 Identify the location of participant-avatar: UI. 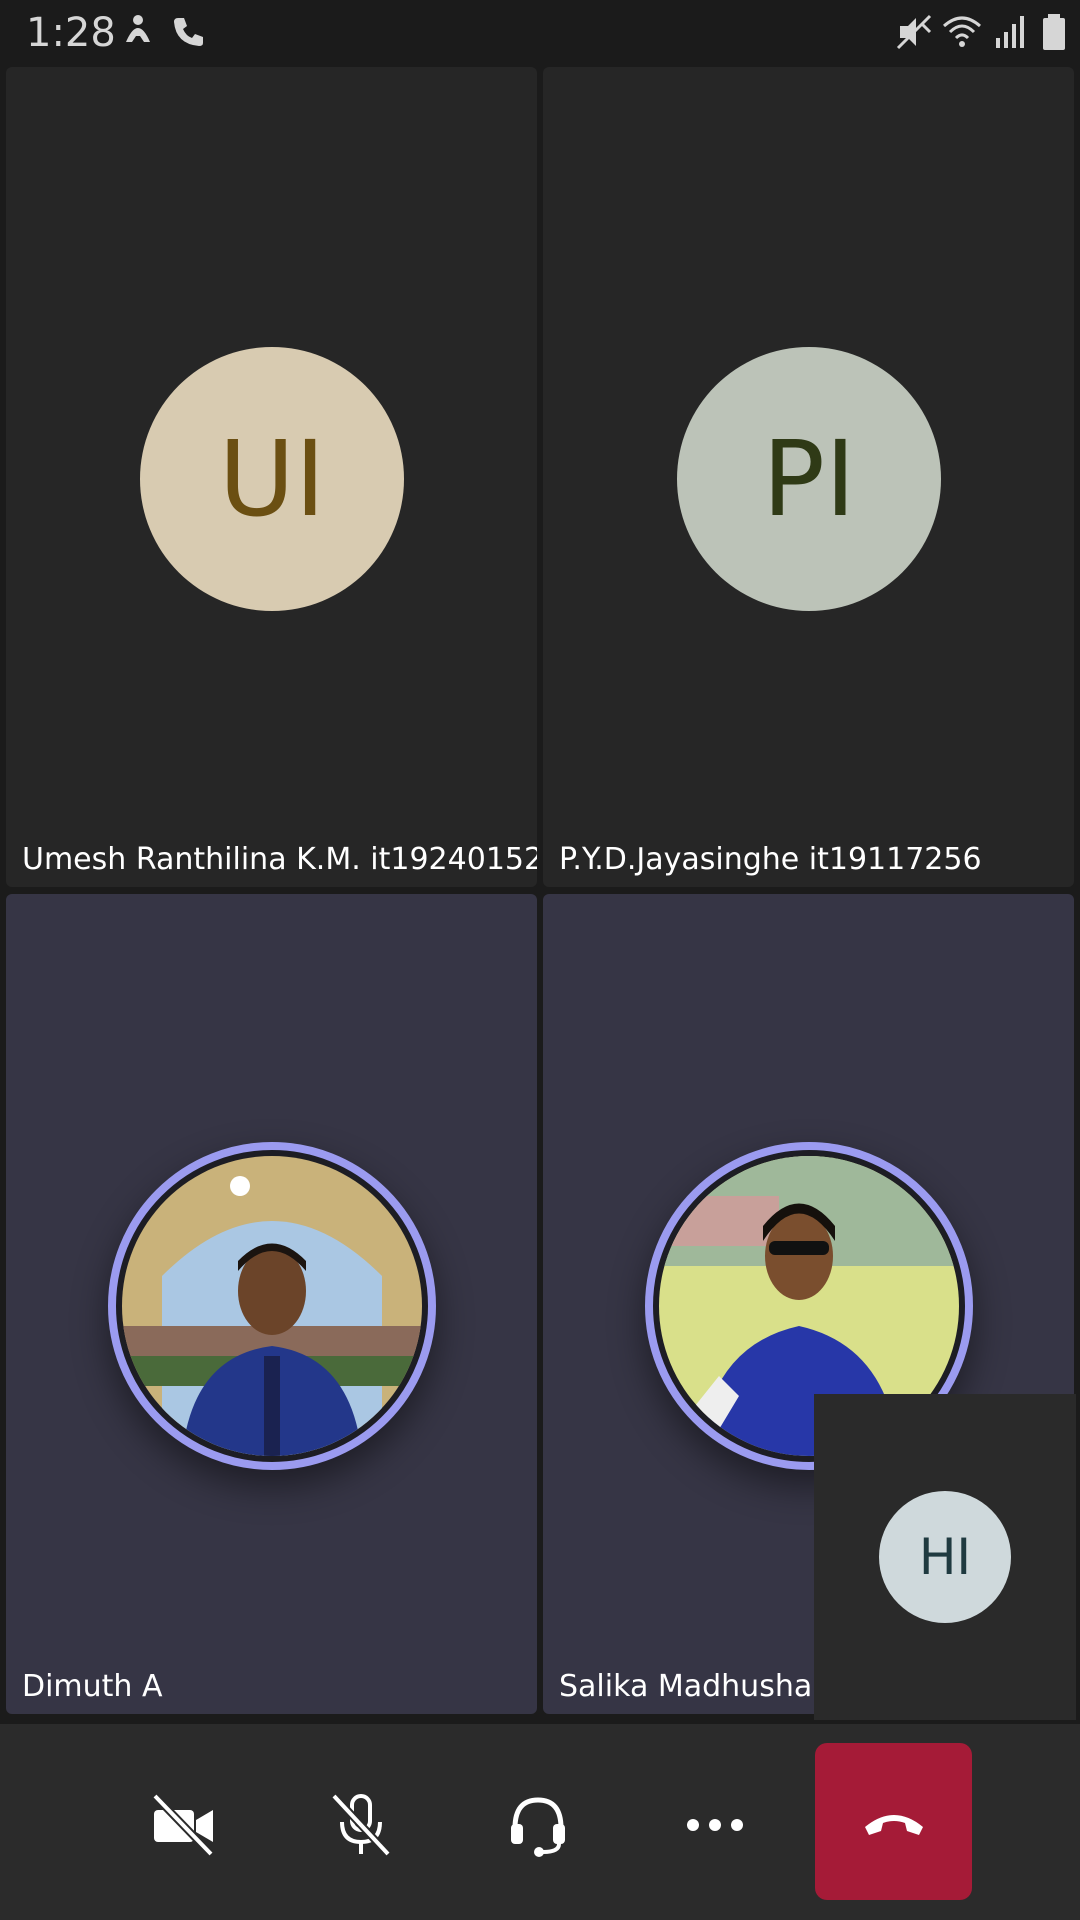
(272, 479).